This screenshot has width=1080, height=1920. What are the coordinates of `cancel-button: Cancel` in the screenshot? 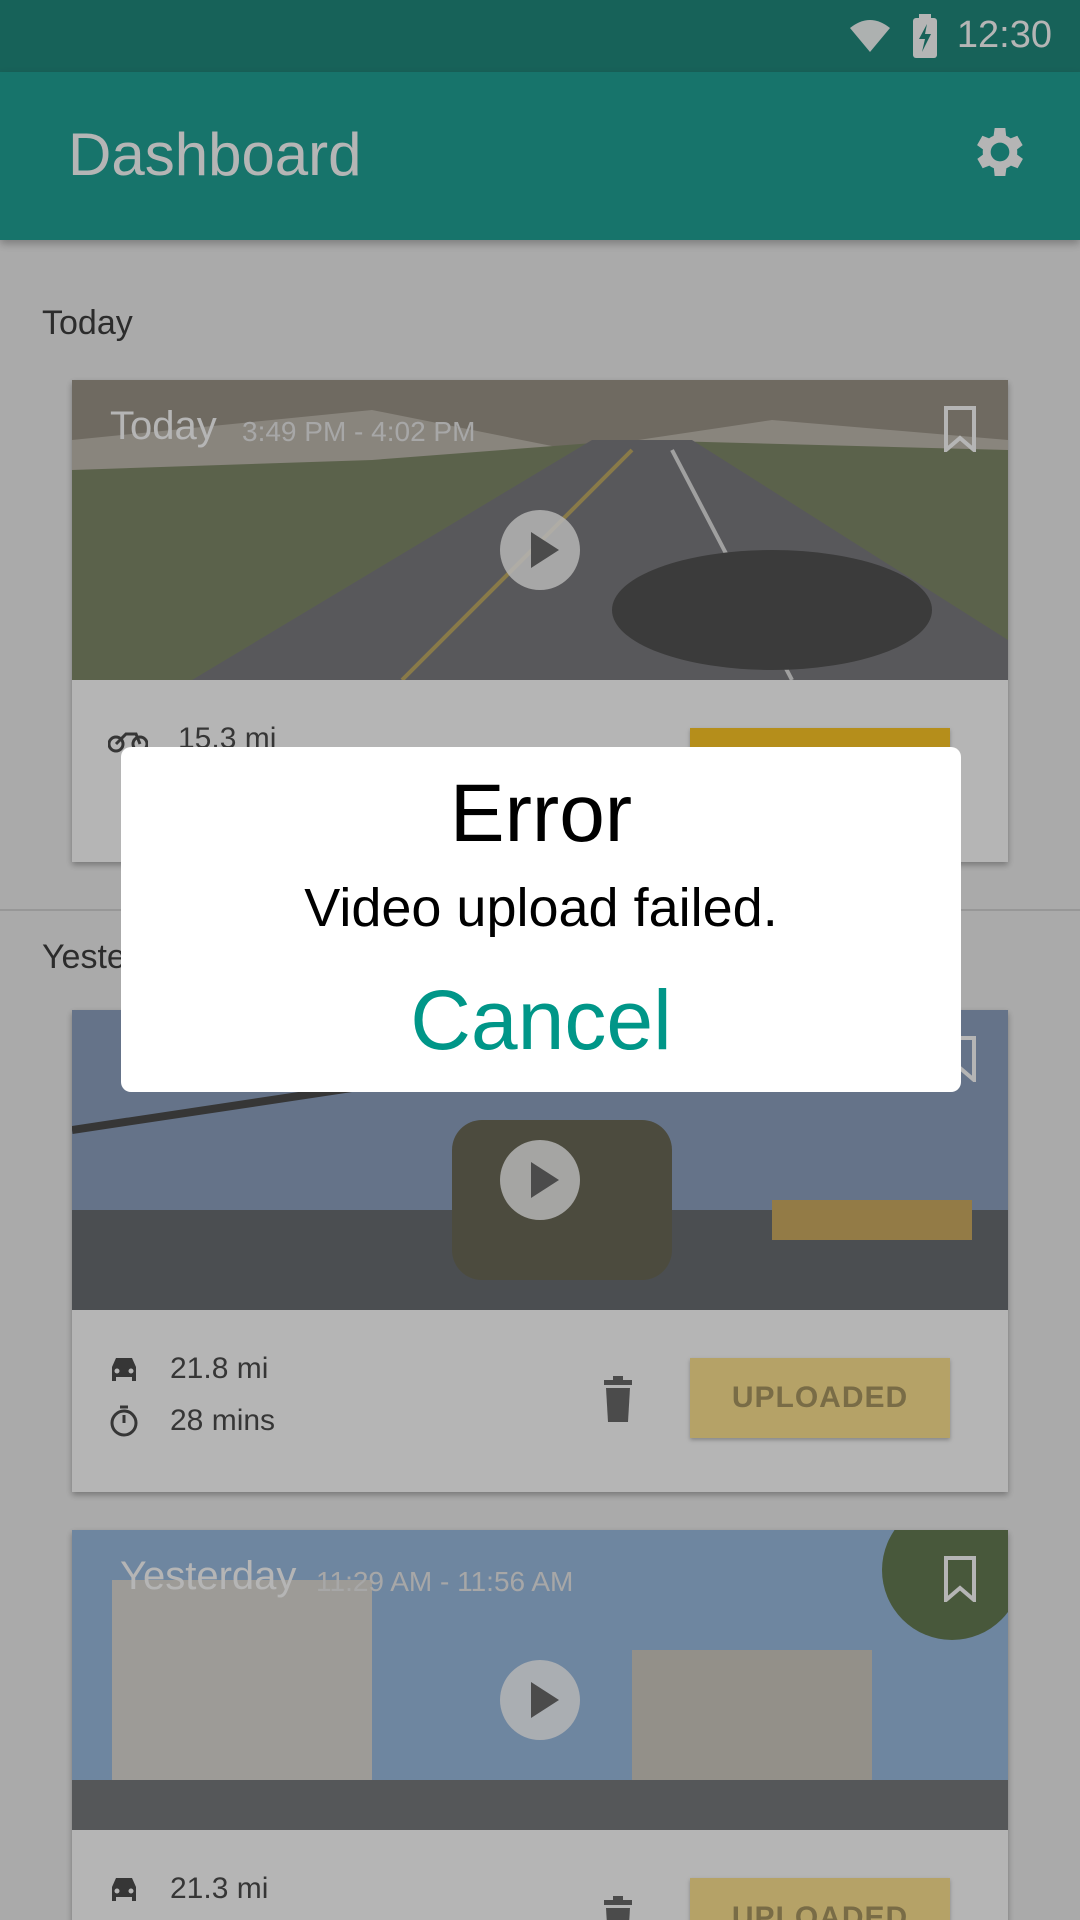 It's located at (541, 1020).